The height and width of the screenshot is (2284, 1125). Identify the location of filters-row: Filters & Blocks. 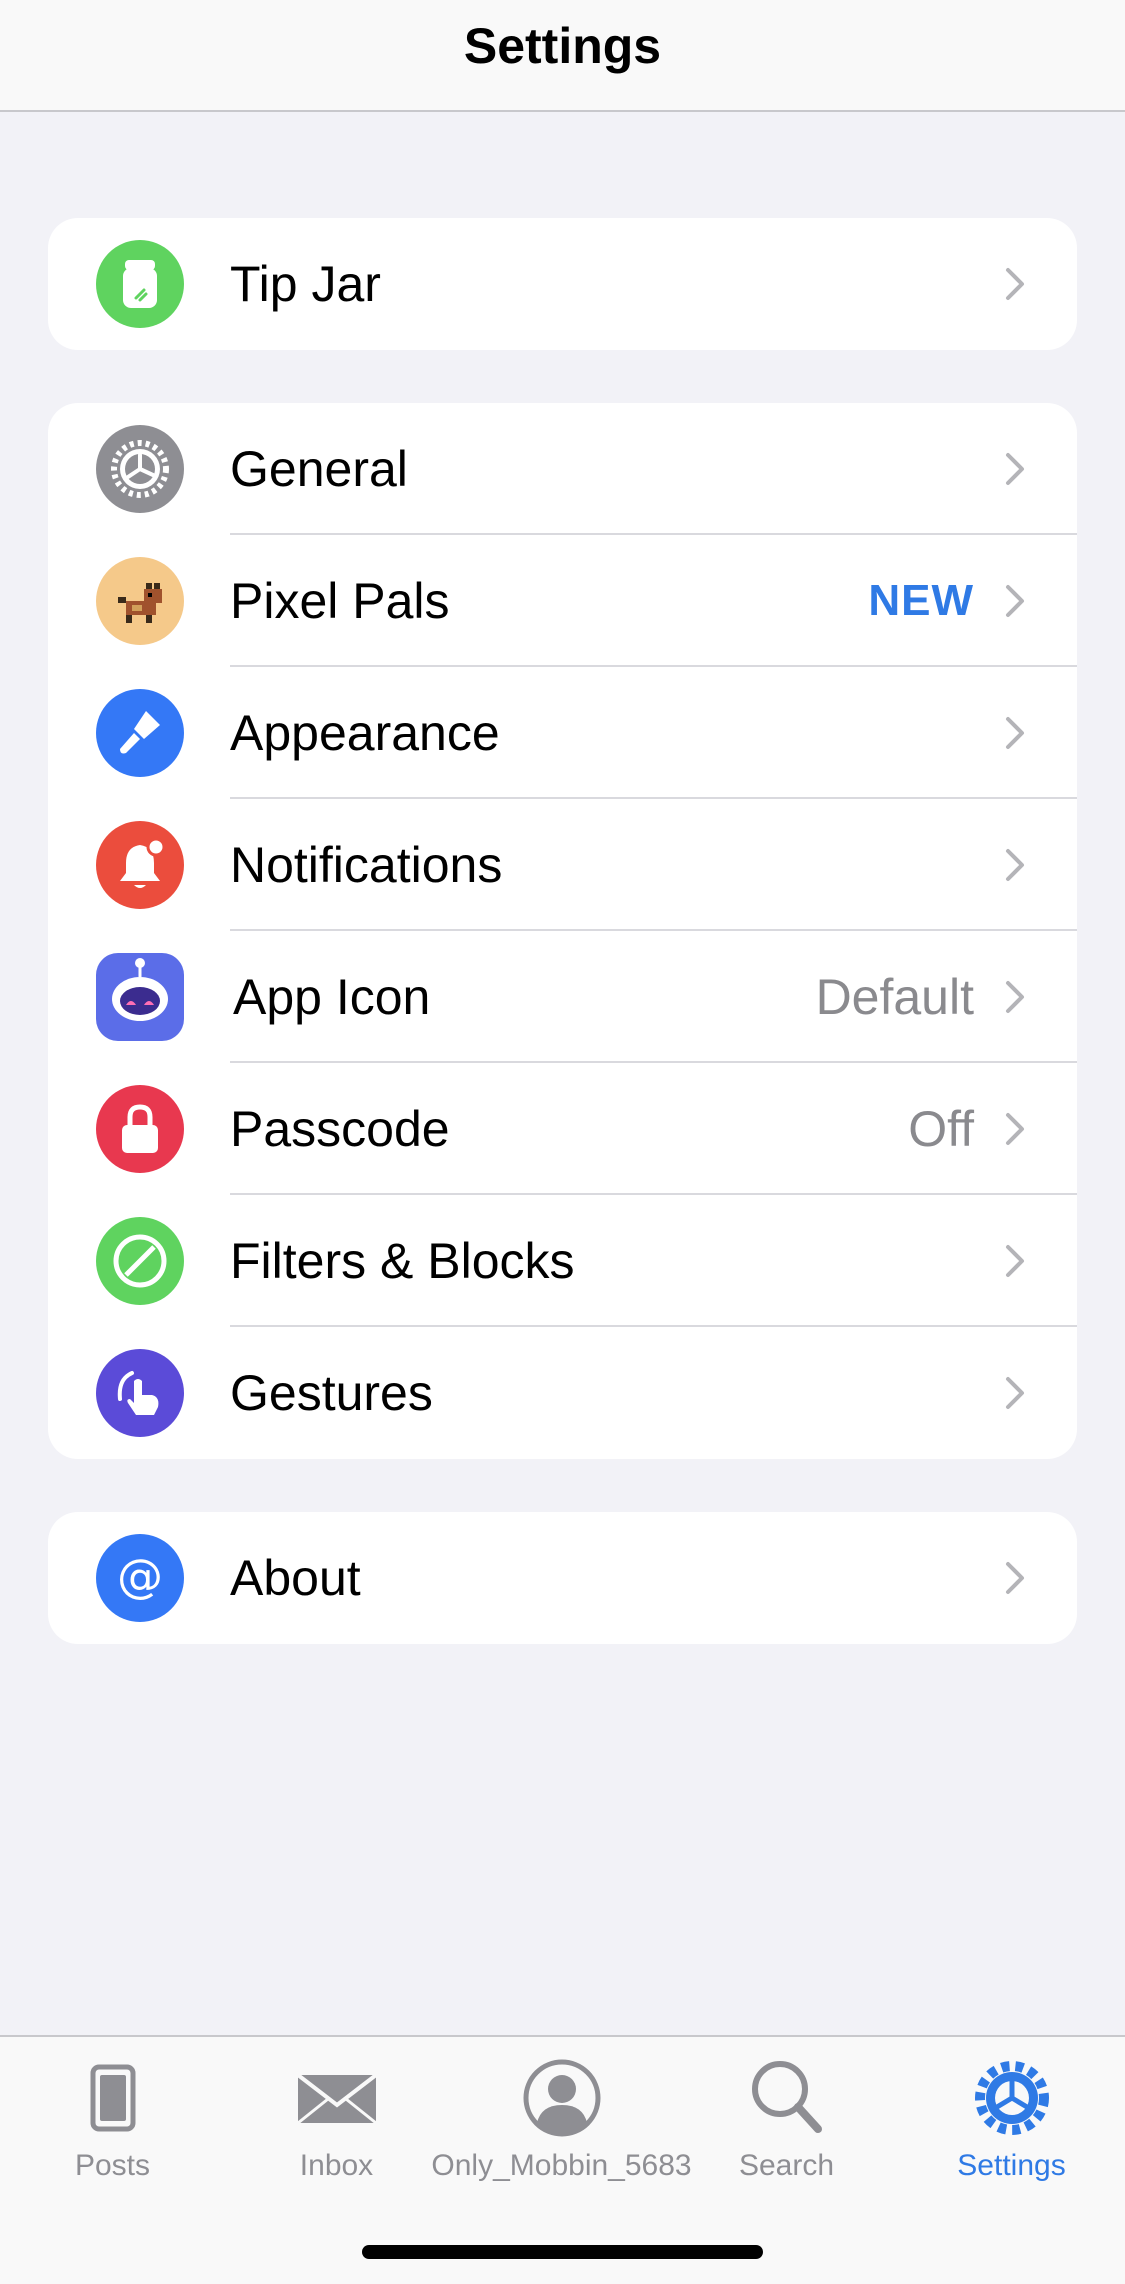
(562, 1261).